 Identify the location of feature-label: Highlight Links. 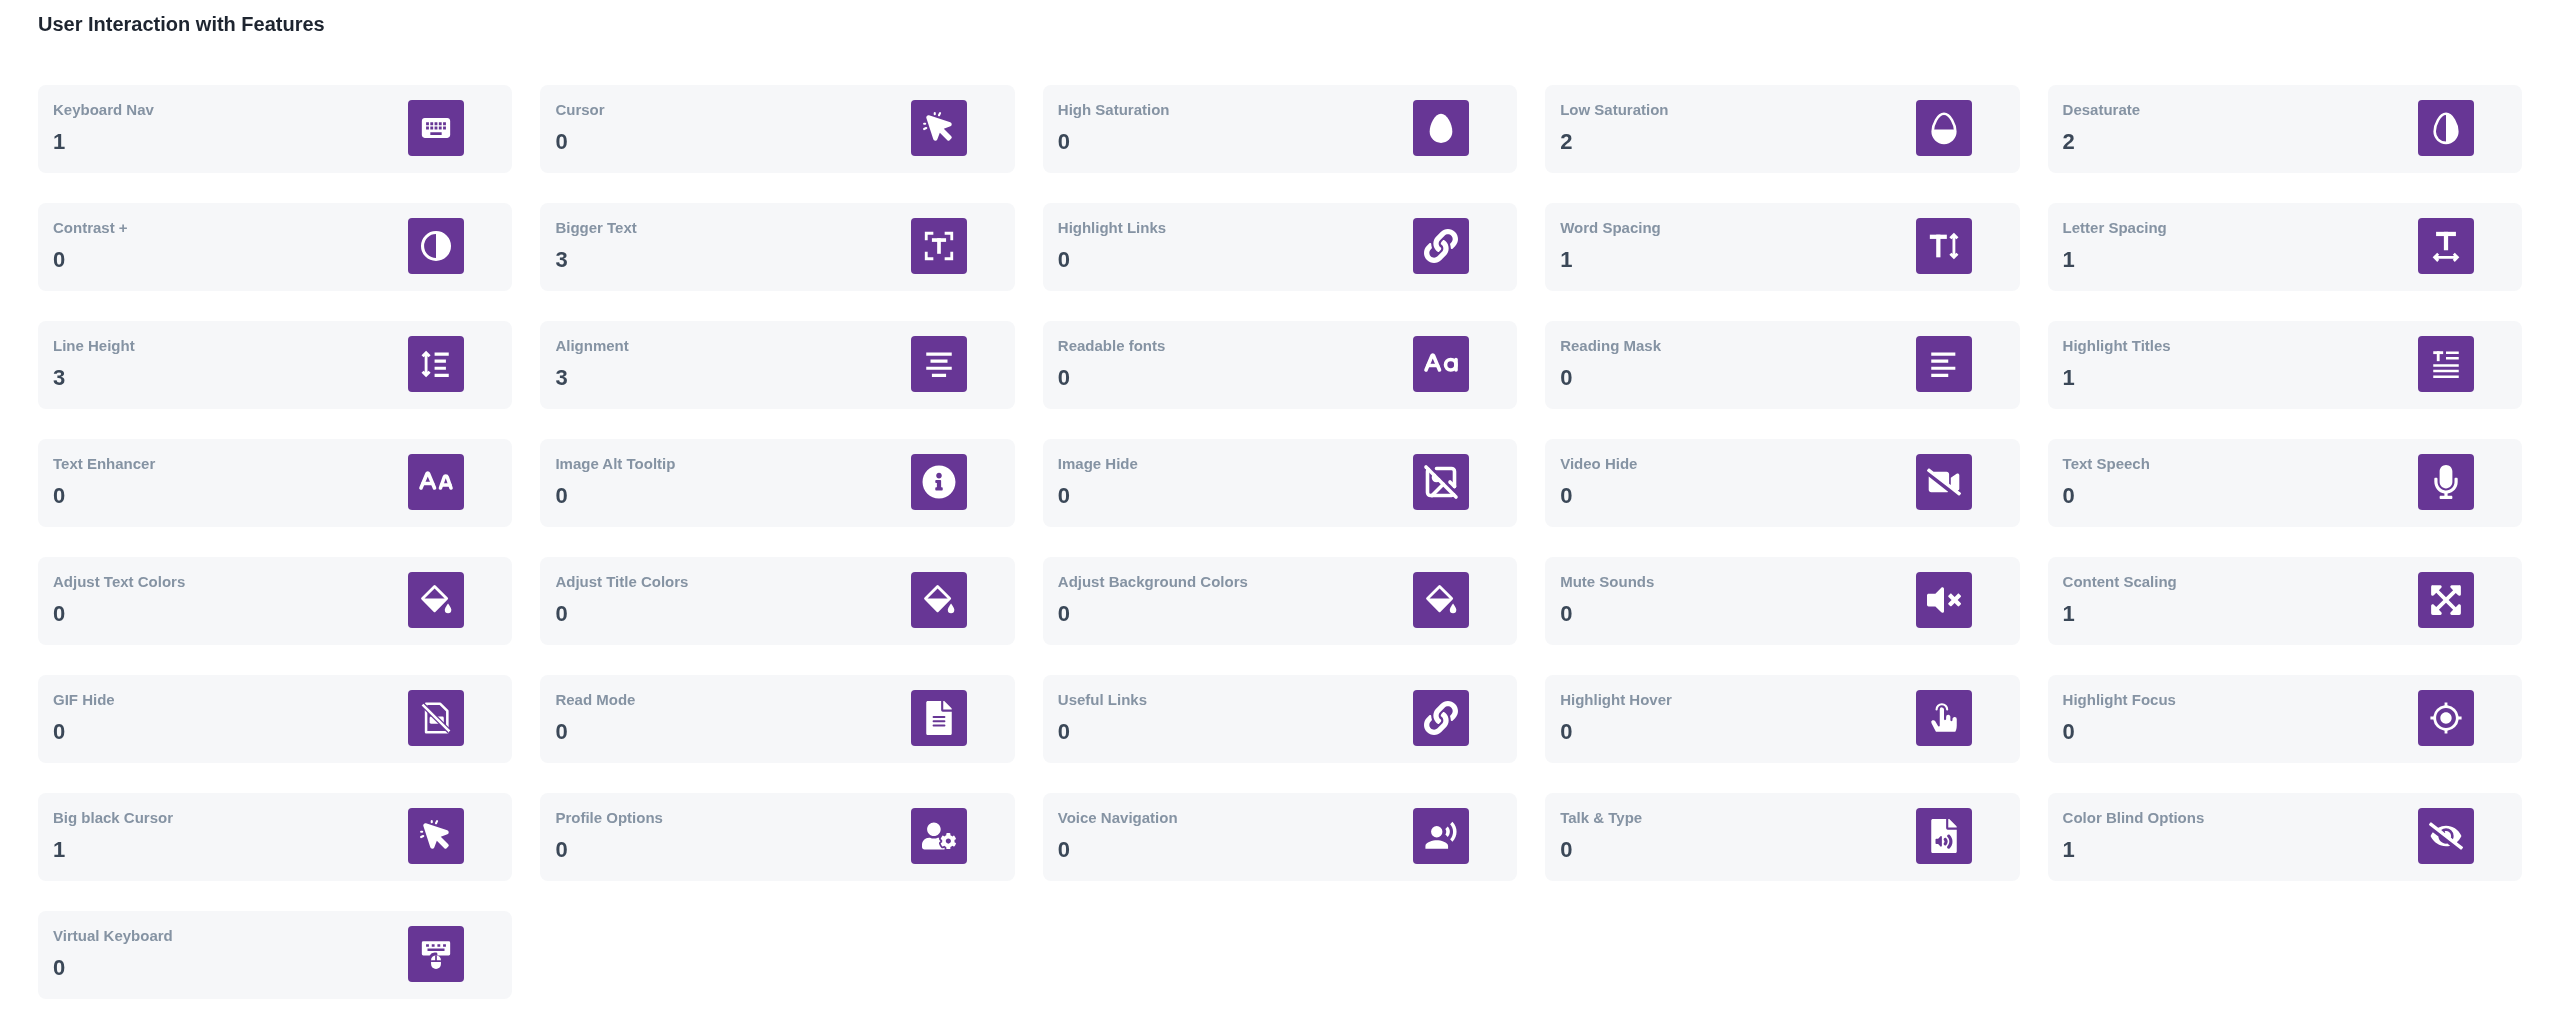
(1112, 228).